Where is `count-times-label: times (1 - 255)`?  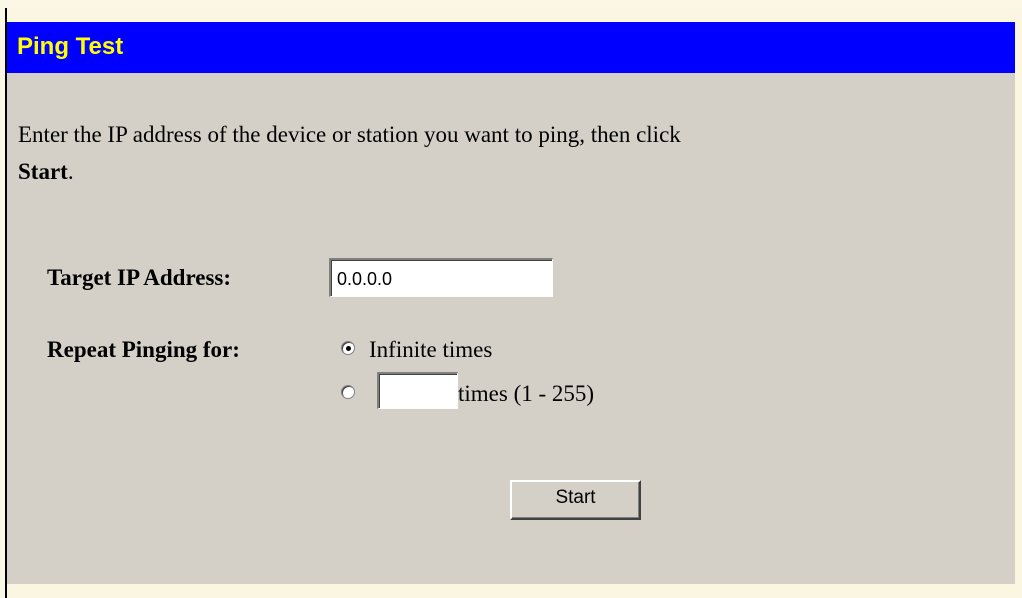
count-times-label: times (1 - 255) is located at coordinates (526, 393).